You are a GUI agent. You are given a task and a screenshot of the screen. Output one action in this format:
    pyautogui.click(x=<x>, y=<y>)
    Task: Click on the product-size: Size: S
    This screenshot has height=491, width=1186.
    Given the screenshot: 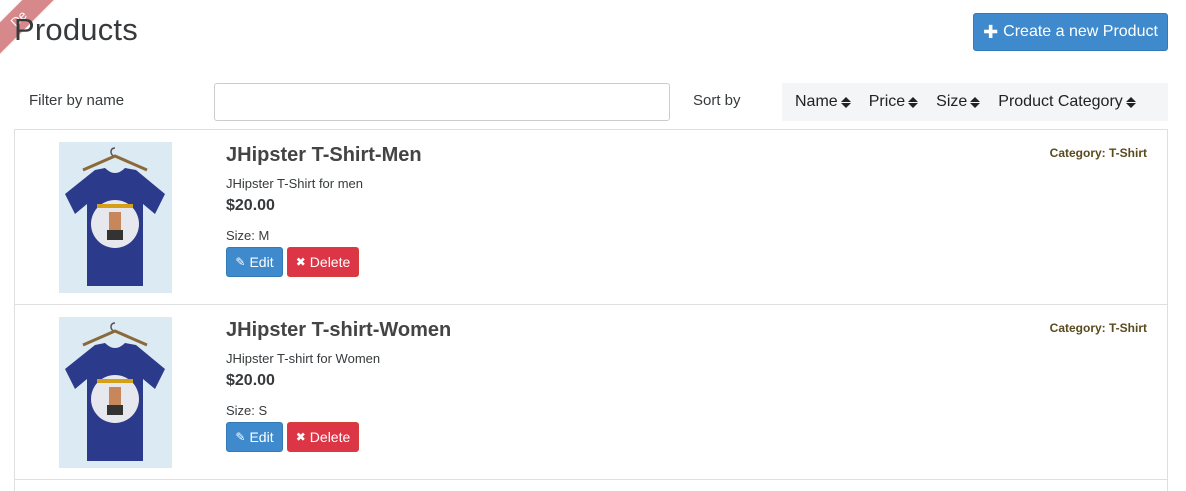 What is the action you would take?
    pyautogui.click(x=247, y=410)
    